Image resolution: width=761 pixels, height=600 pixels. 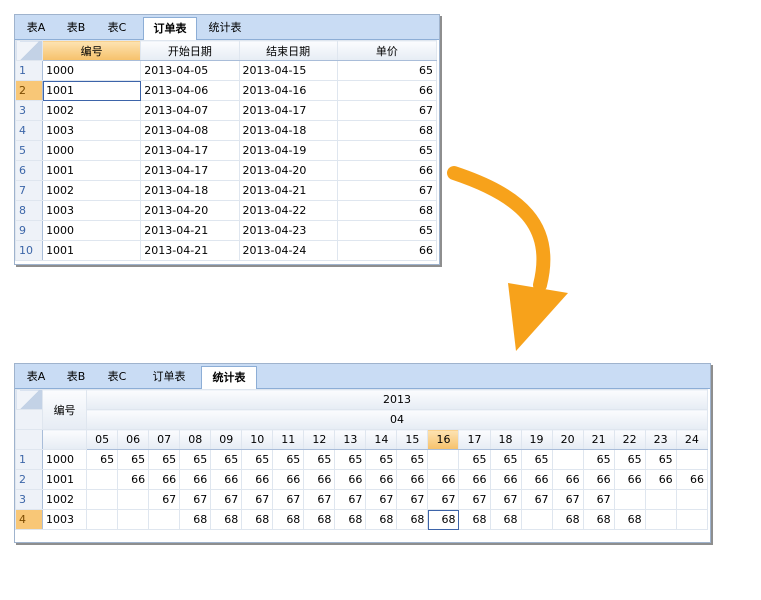 What do you see at coordinates (288, 110) in the screenshot?
I see `end-date-cell: 2013-04-17` at bounding box center [288, 110].